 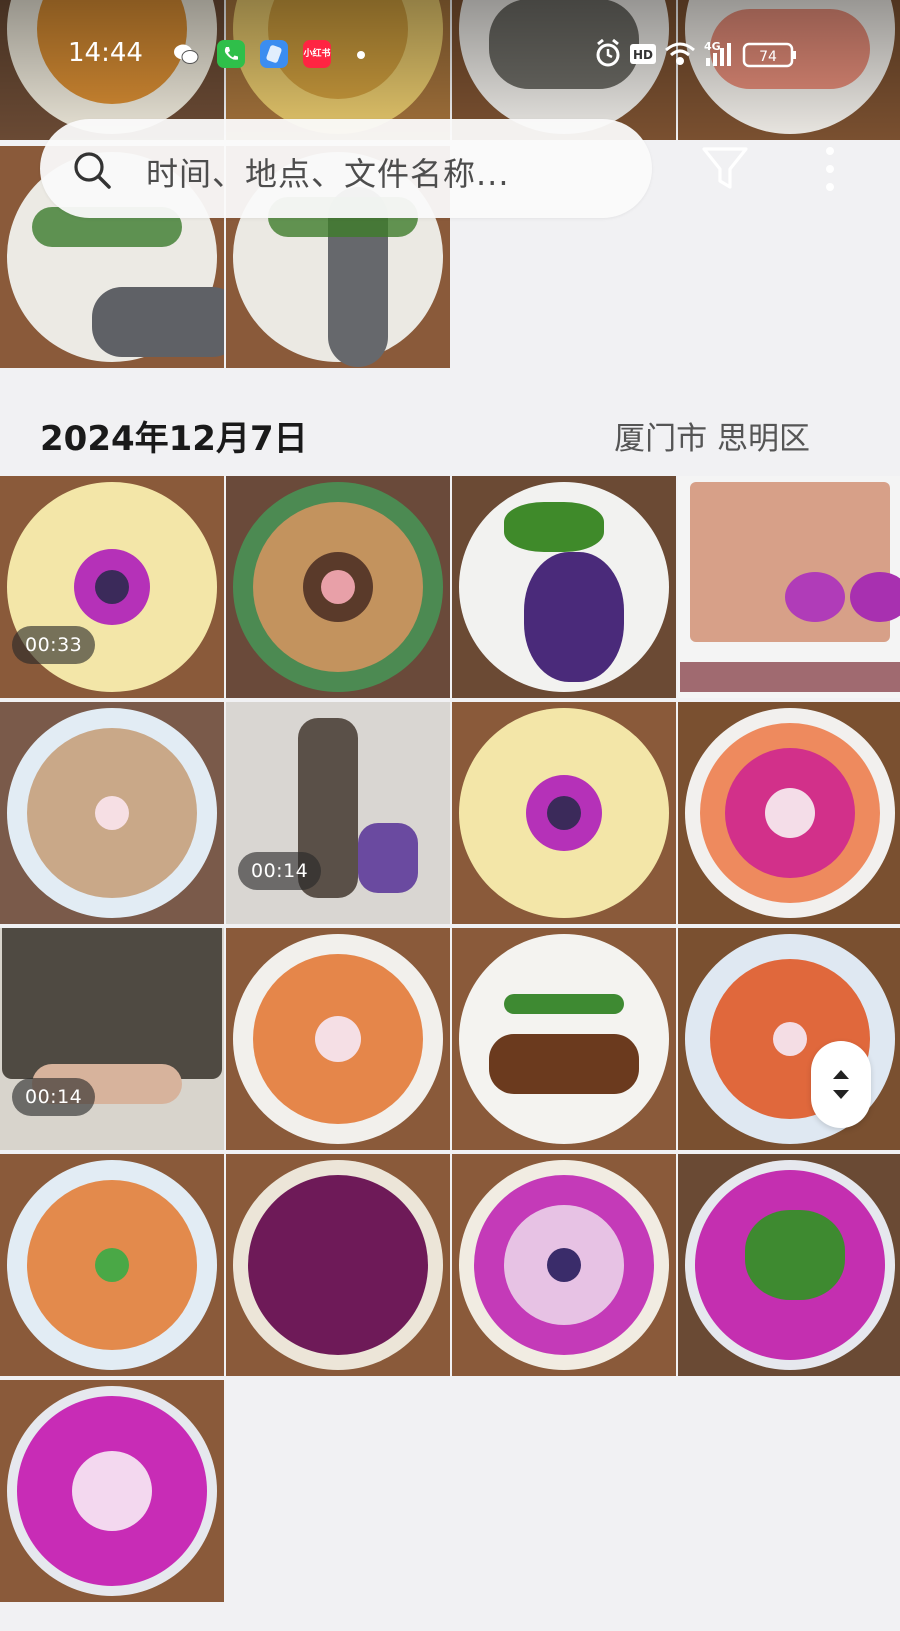 What do you see at coordinates (725, 169) in the screenshot?
I see `filter-icon` at bounding box center [725, 169].